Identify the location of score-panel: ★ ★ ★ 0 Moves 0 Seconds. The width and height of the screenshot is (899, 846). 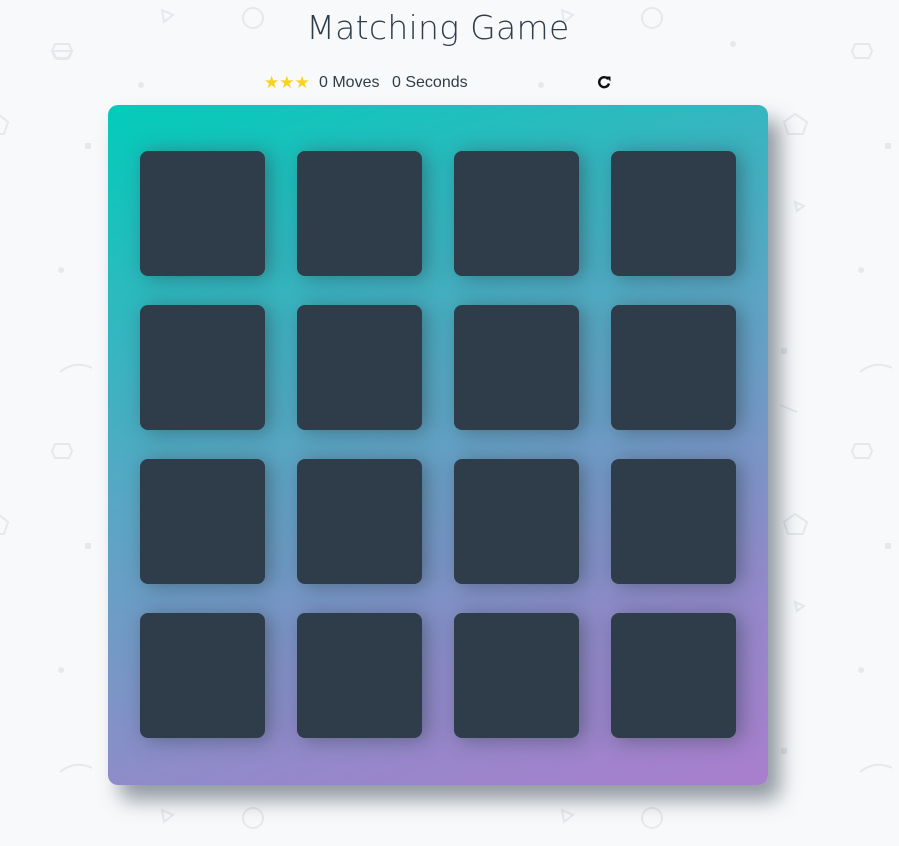
(444, 84).